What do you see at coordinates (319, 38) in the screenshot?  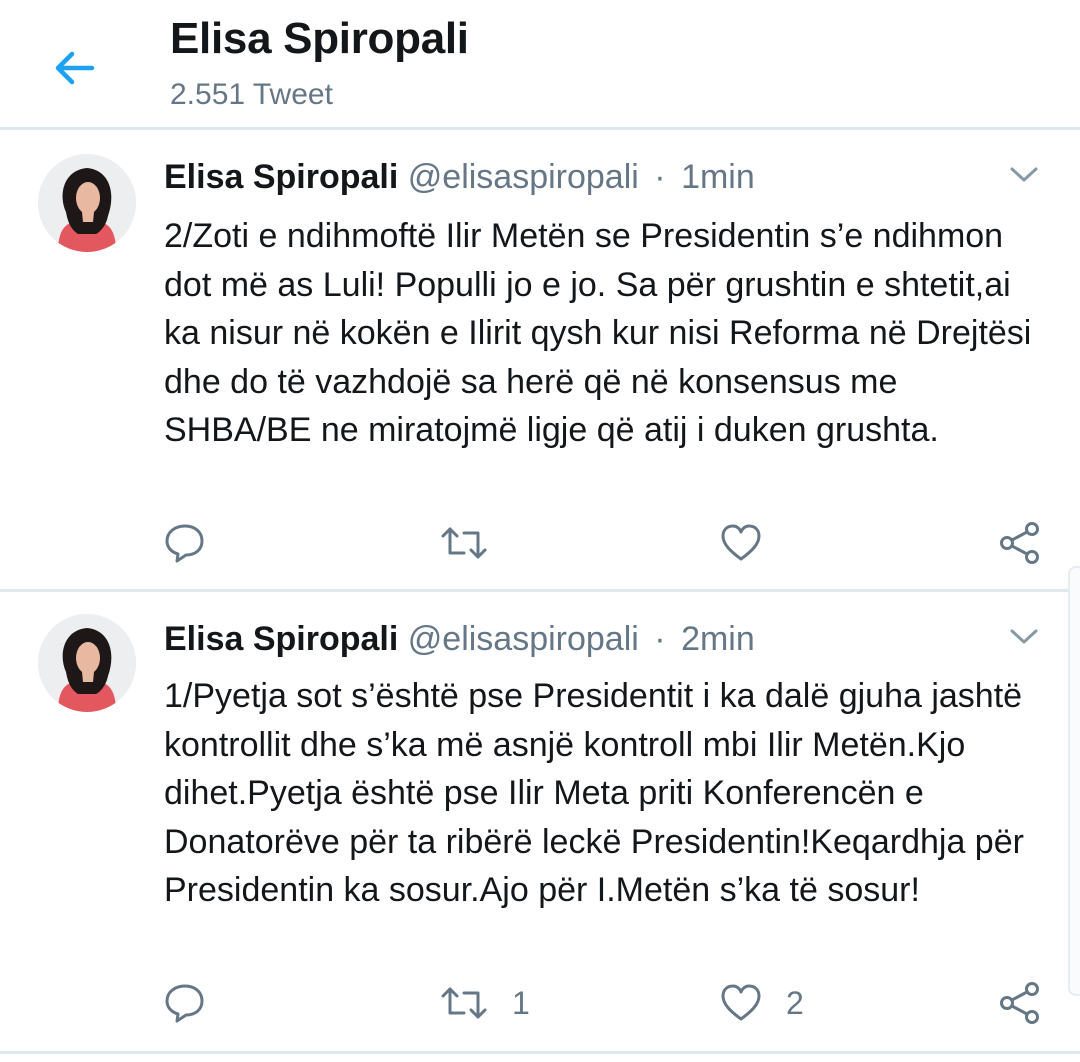 I see `page-title: Elisa Spiropali` at bounding box center [319, 38].